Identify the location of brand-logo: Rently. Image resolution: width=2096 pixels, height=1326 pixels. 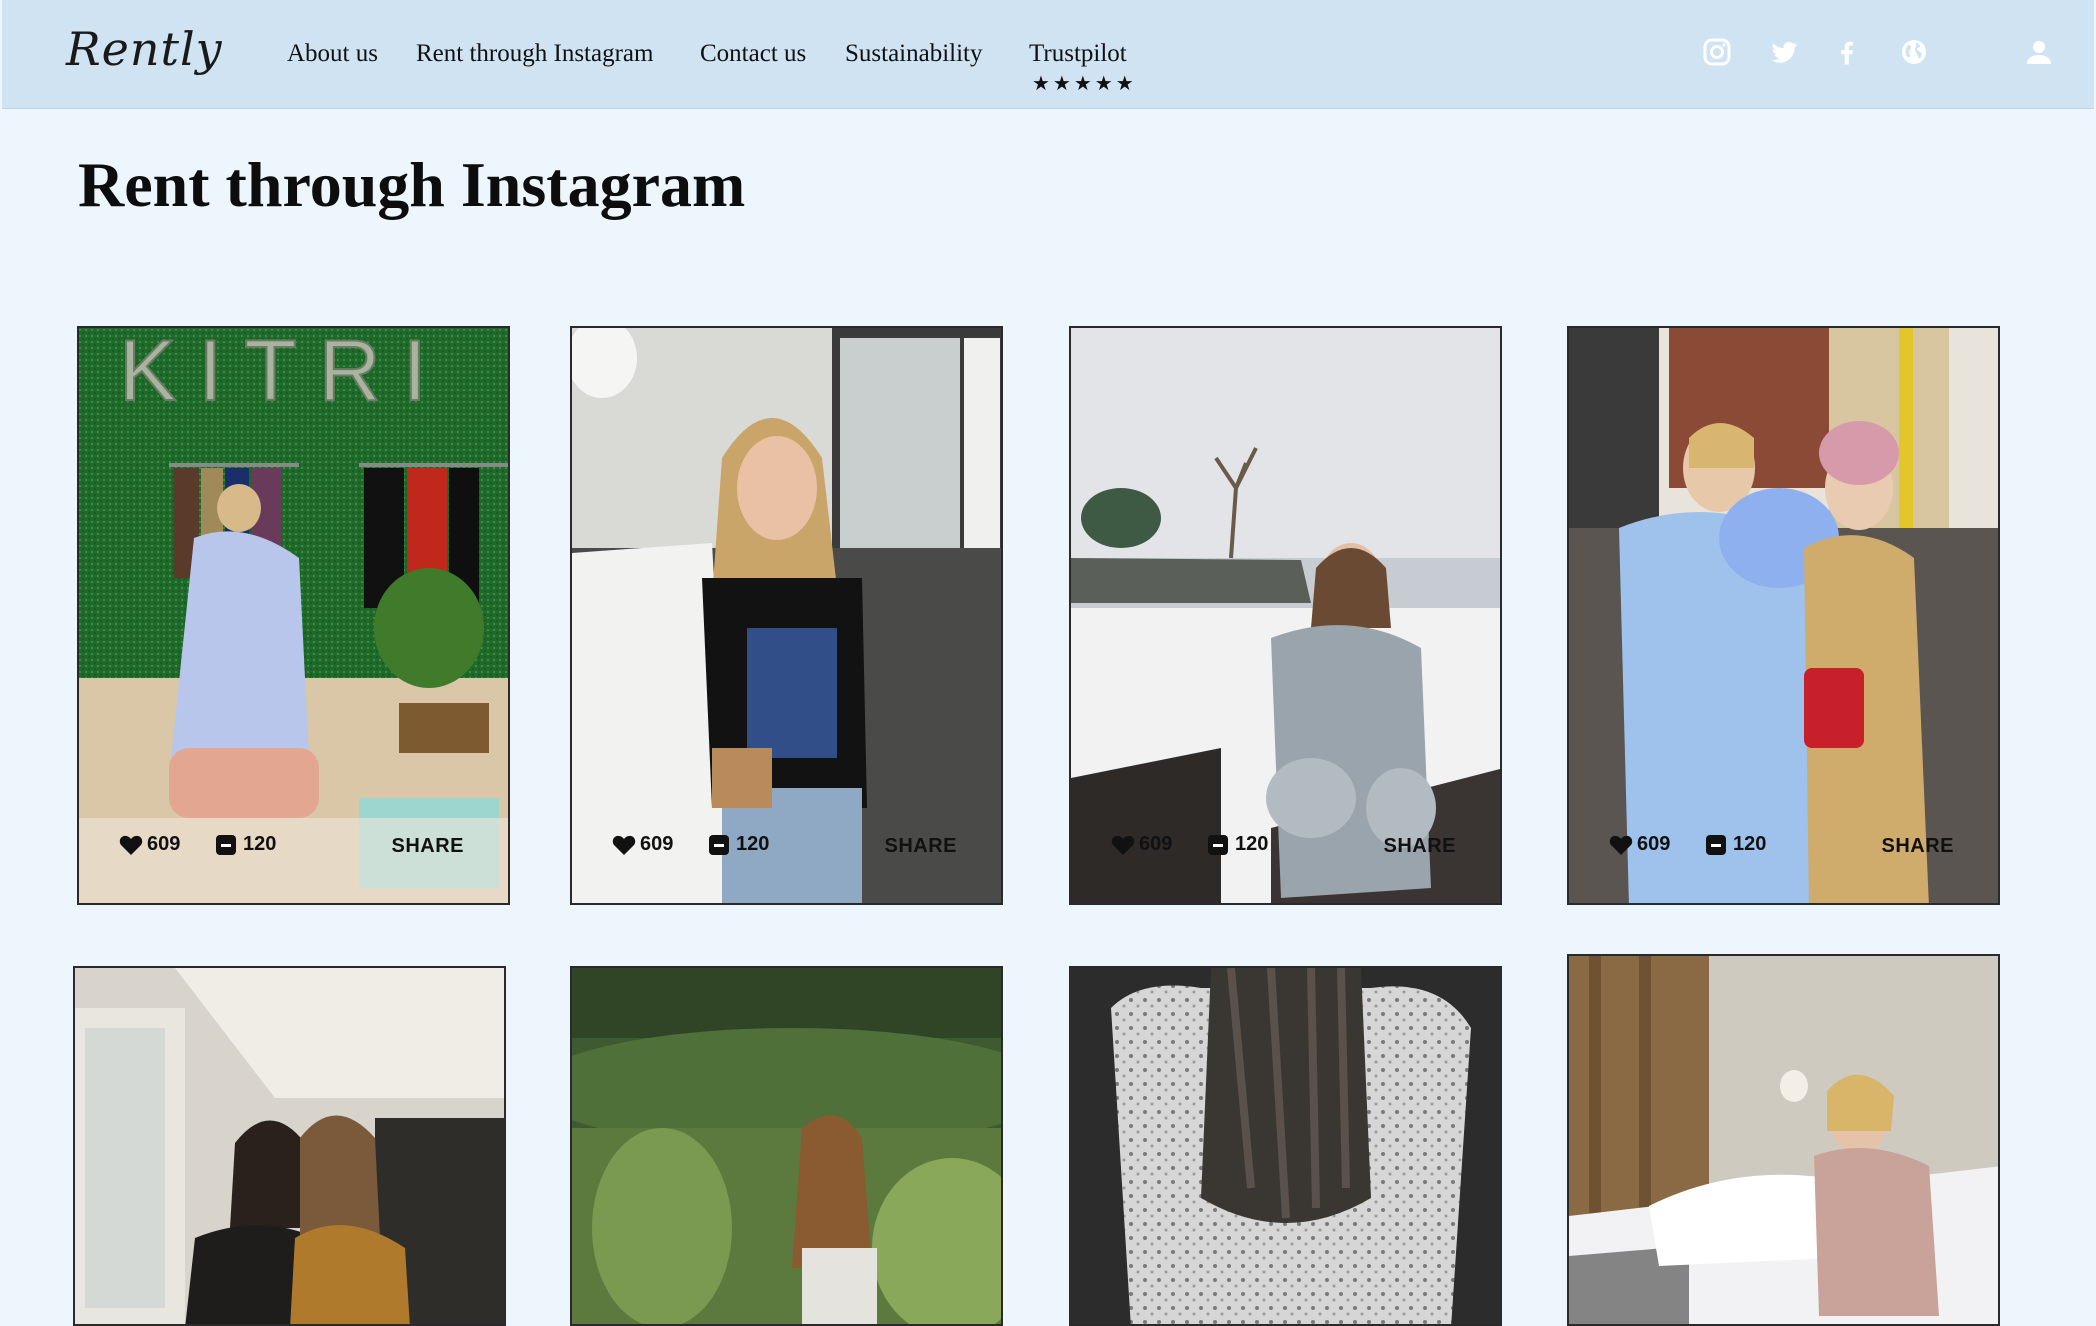
(144, 49).